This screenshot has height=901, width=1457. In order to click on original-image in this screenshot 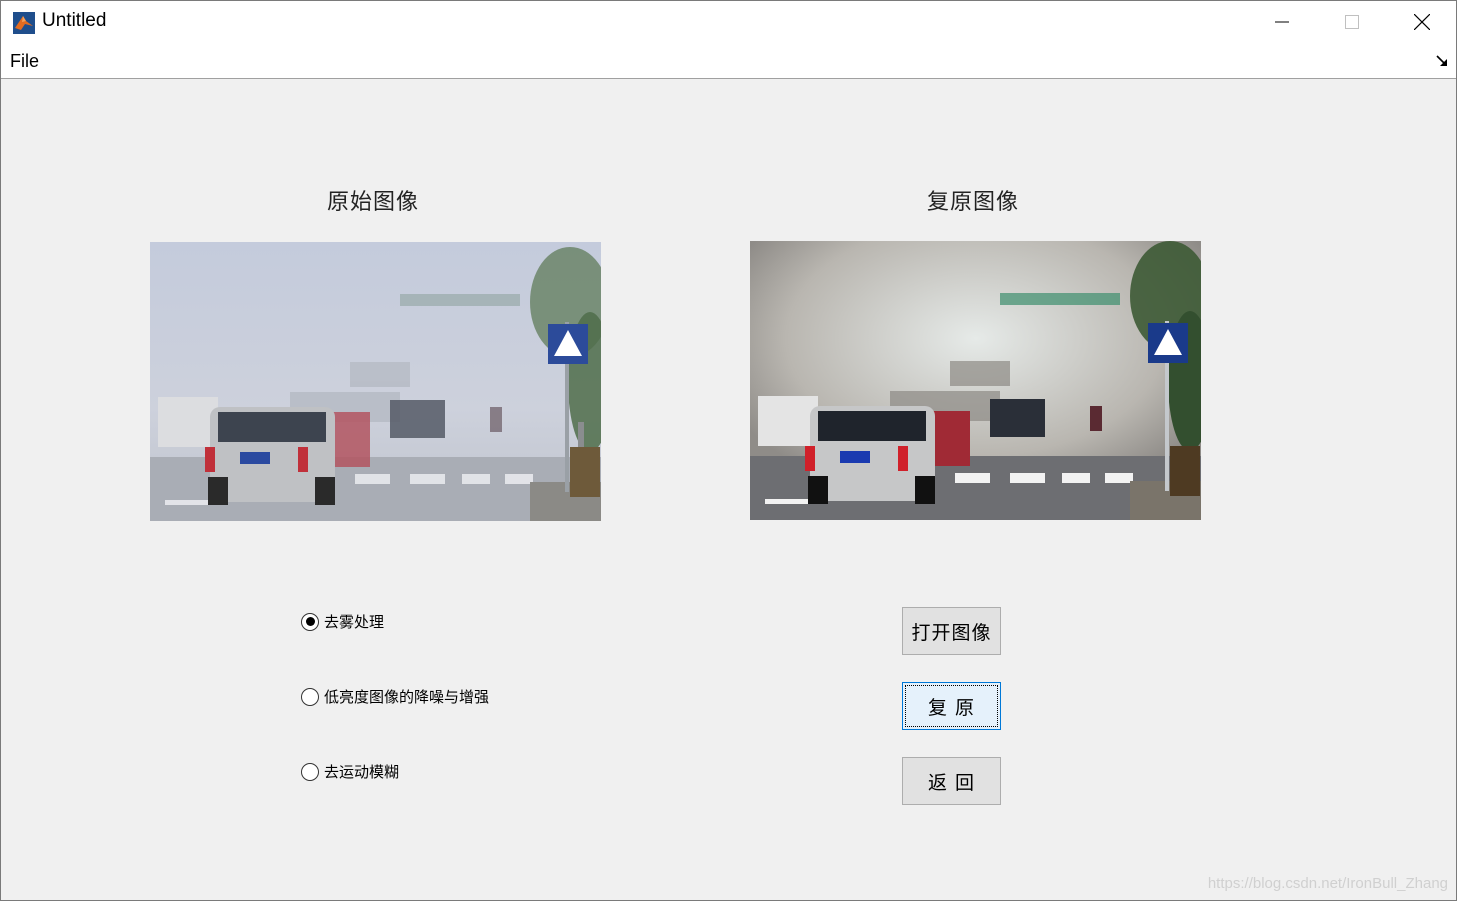, I will do `click(375, 381)`.